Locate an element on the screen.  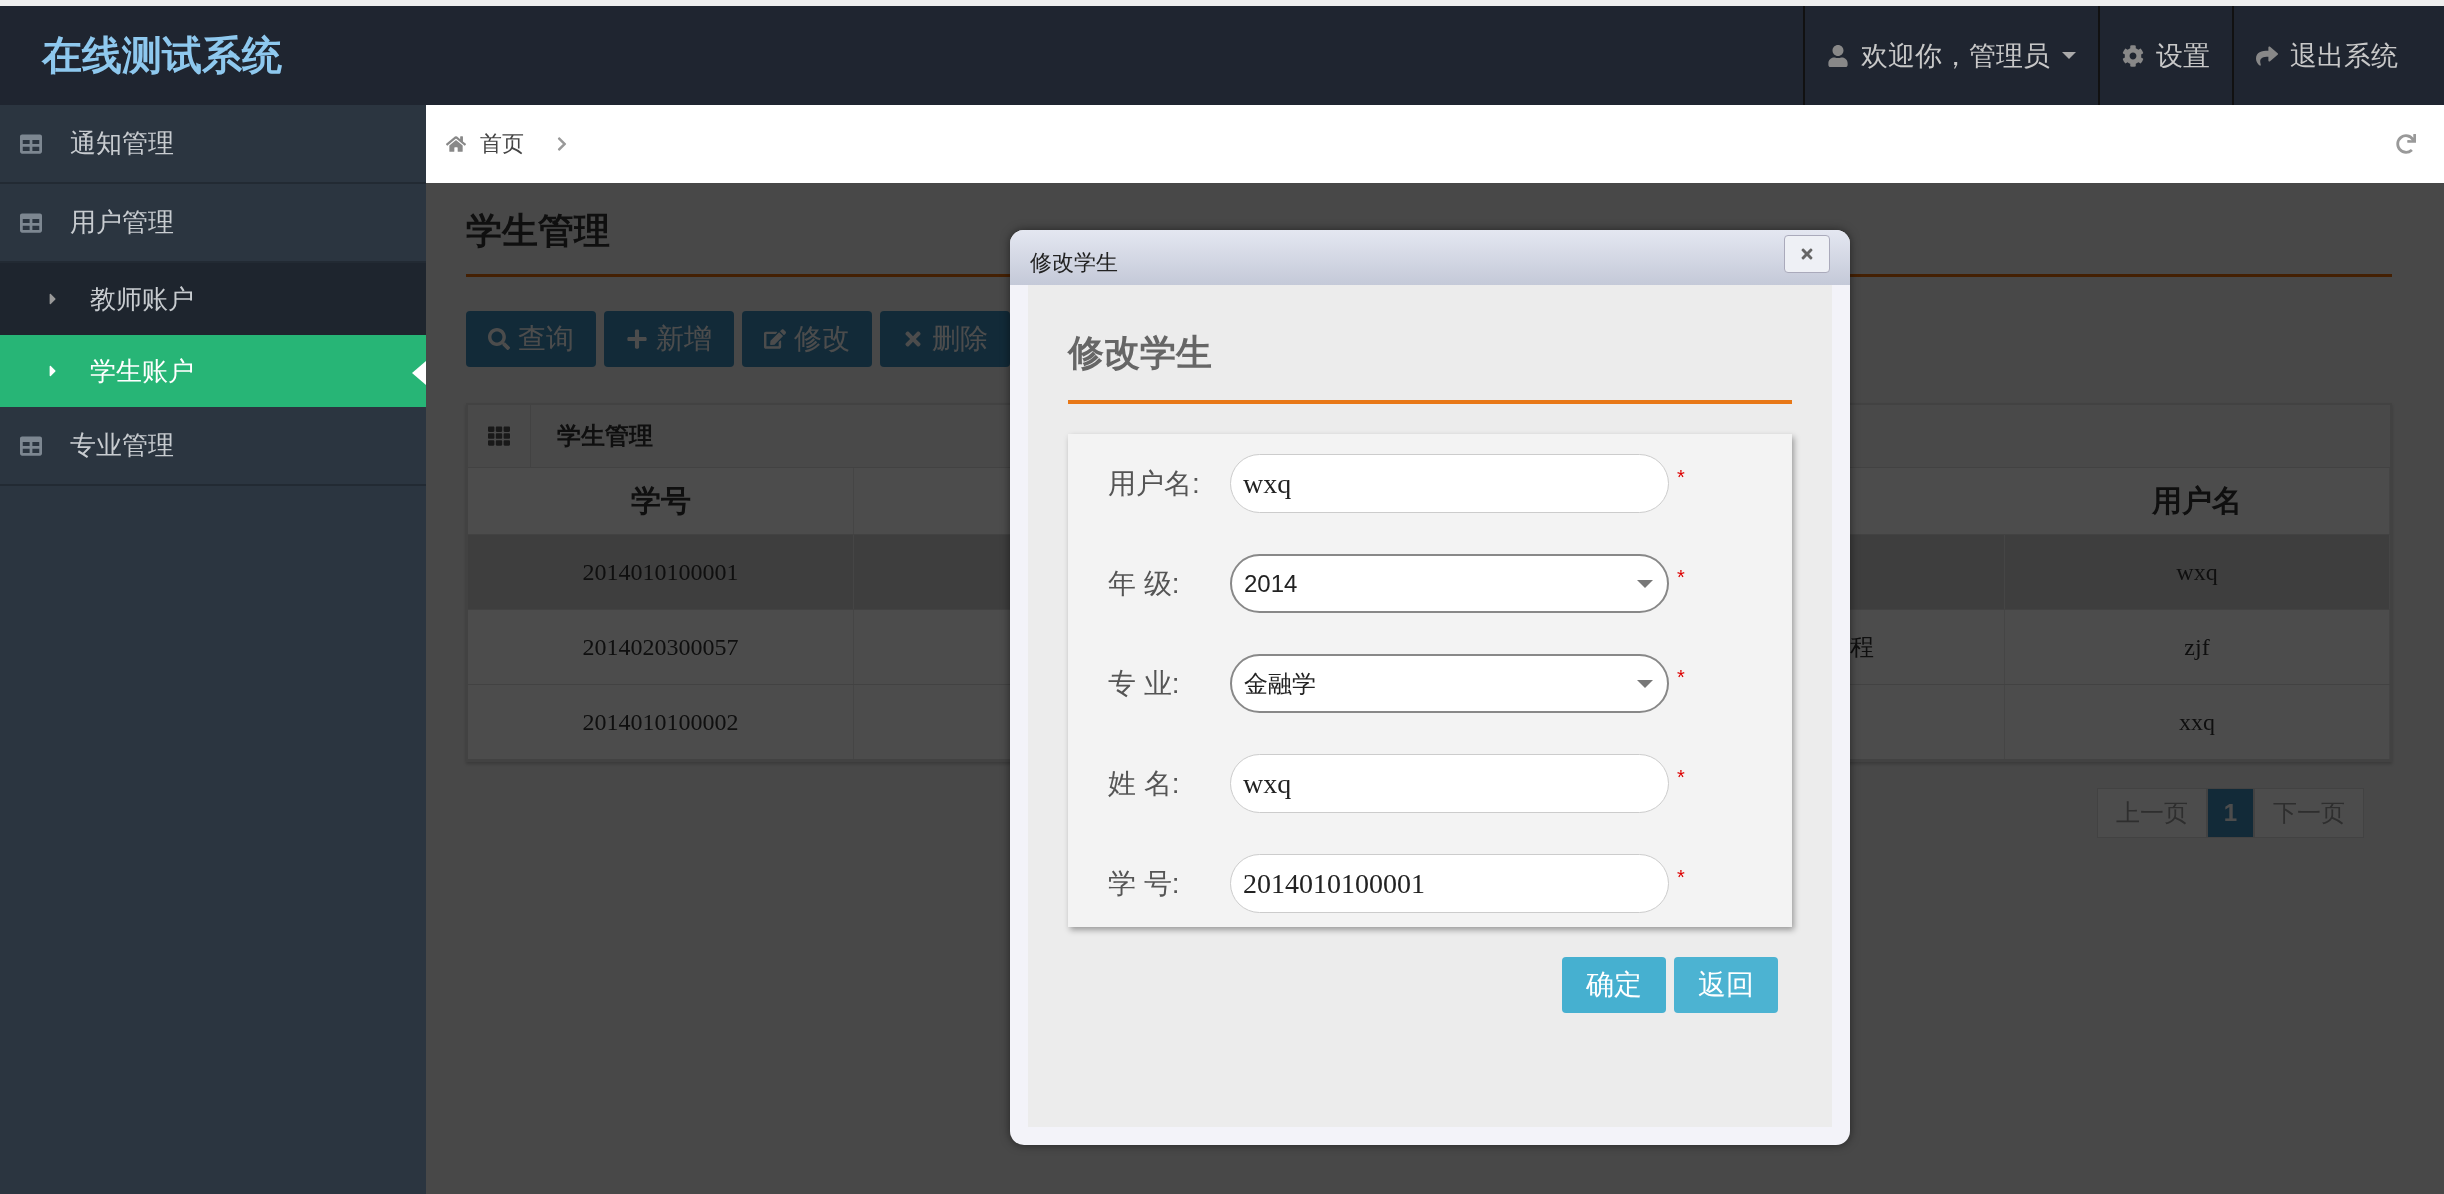
sidebar-item: 教师账户 is located at coordinates (213, 299).